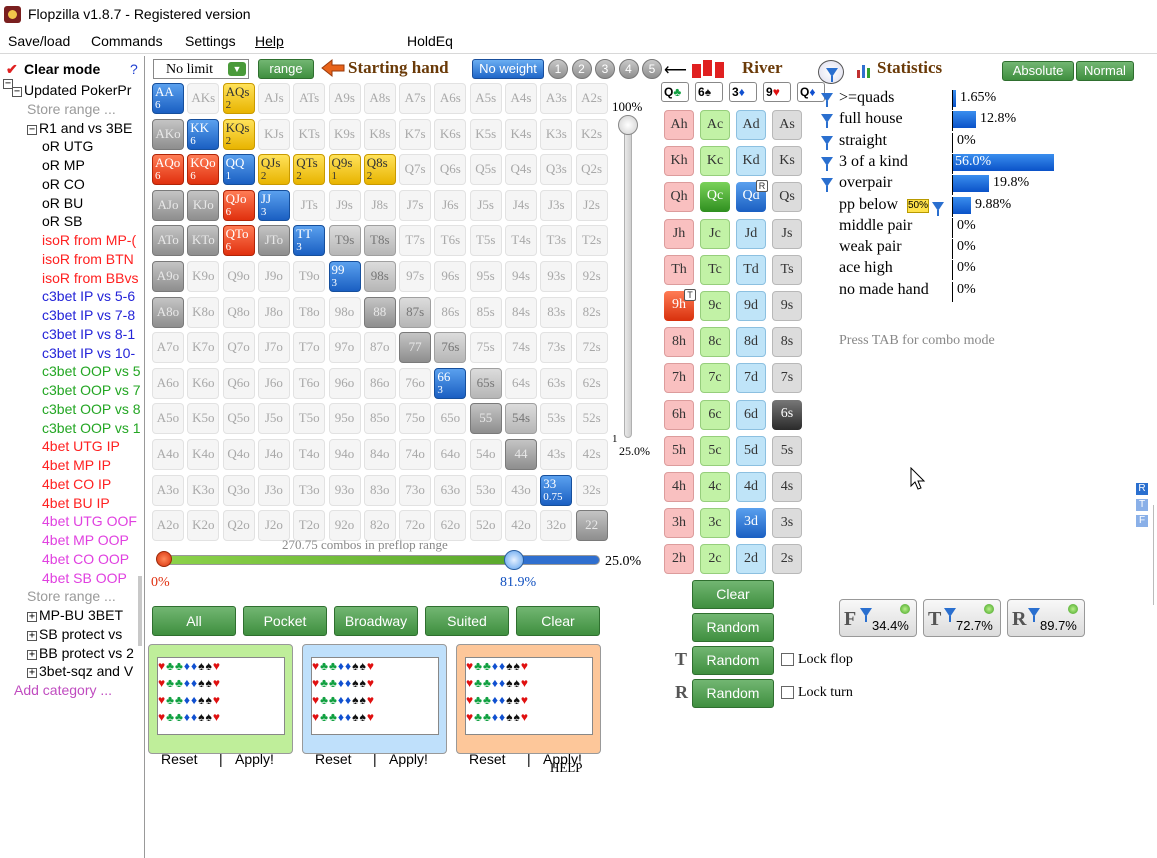 Image resolution: width=1157 pixels, height=858 pixels. Describe the element at coordinates (450, 98) in the screenshot. I see `hand-cell: A6s` at that location.